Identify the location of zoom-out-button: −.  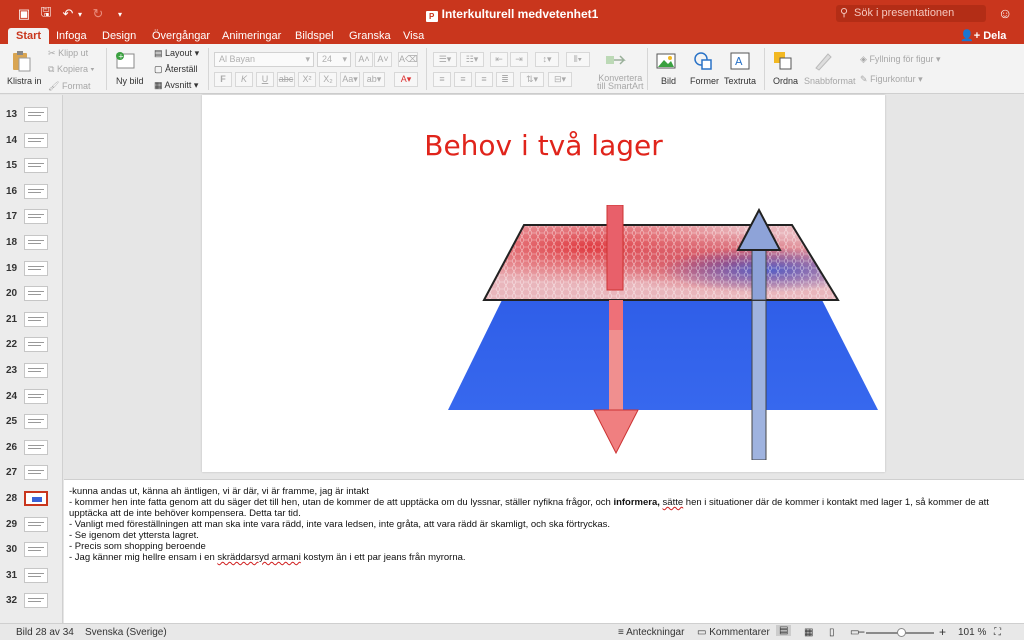
(861, 632).